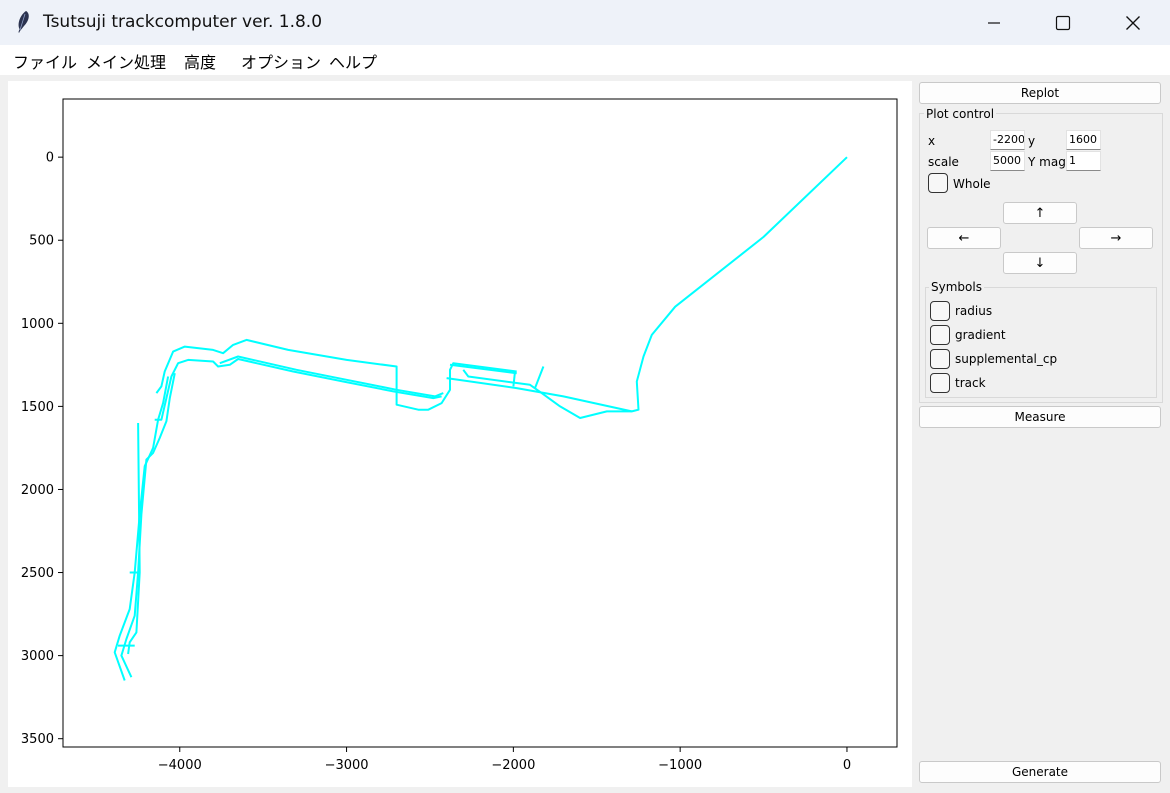 The width and height of the screenshot is (1170, 793). I want to click on gradient-label: gradient, so click(980, 335).